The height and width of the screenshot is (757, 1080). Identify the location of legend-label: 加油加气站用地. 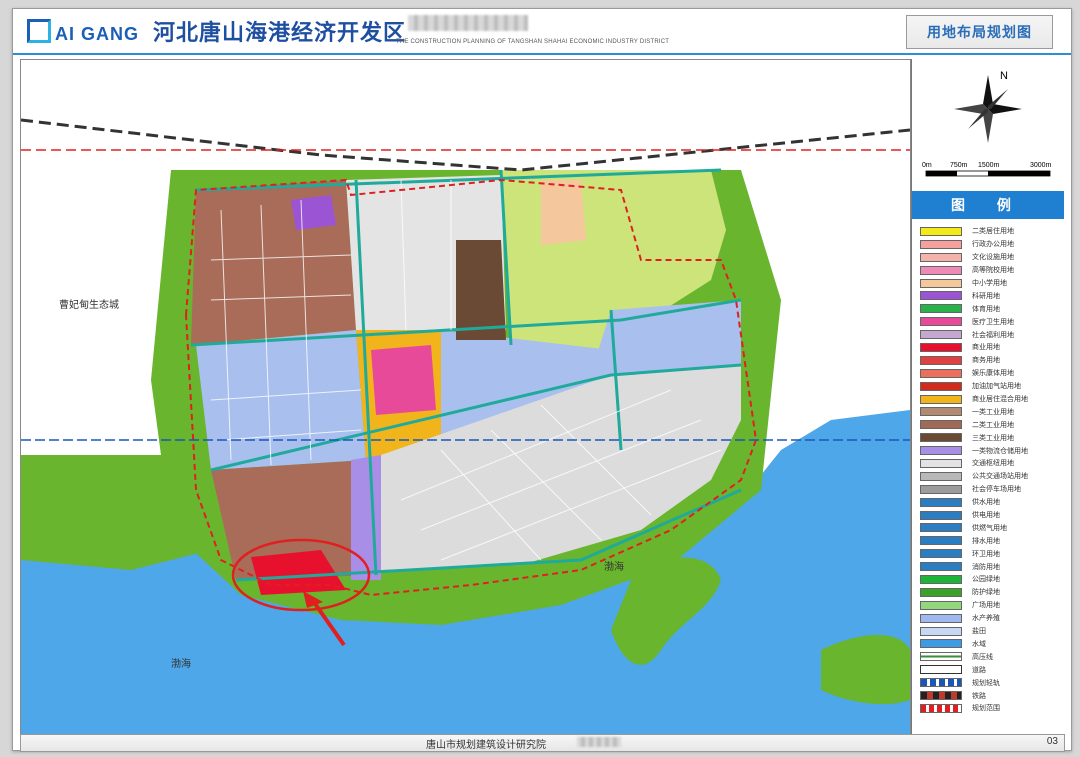
(996, 387).